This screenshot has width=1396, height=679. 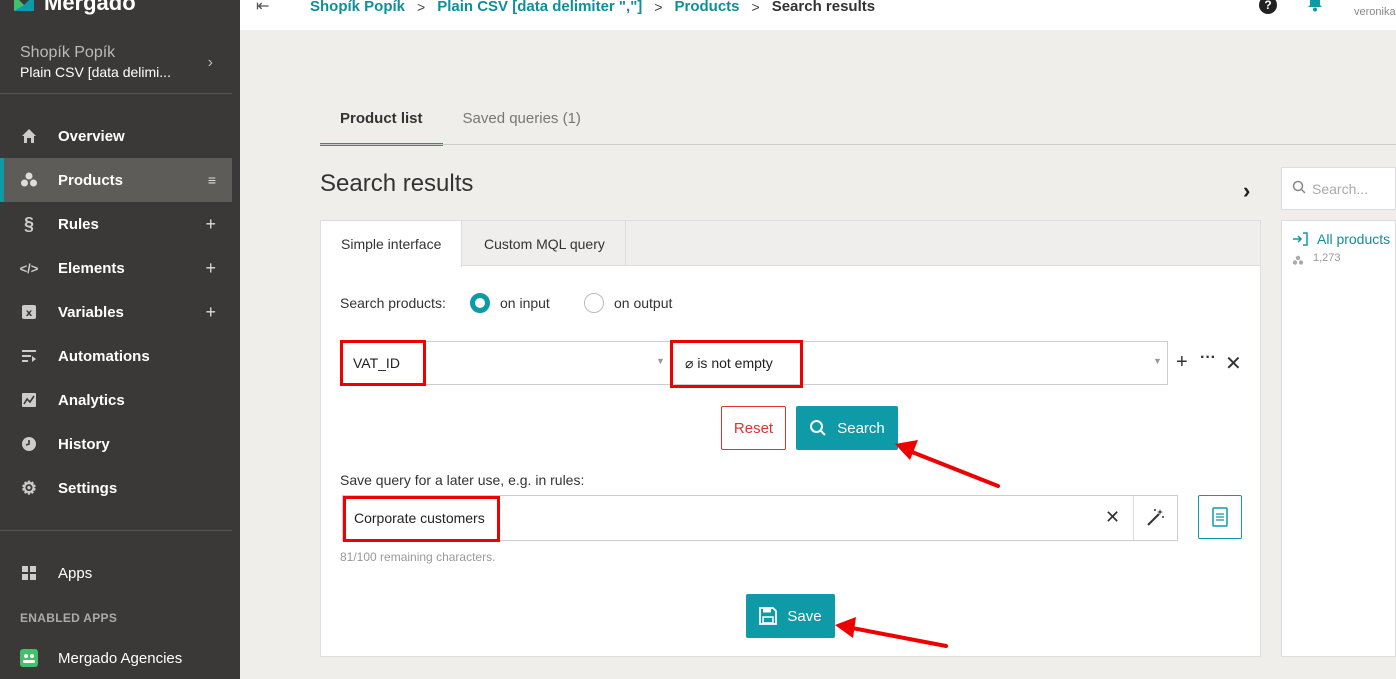 I want to click on breadcrumb-item: Shopík Popík, so click(x=357, y=7).